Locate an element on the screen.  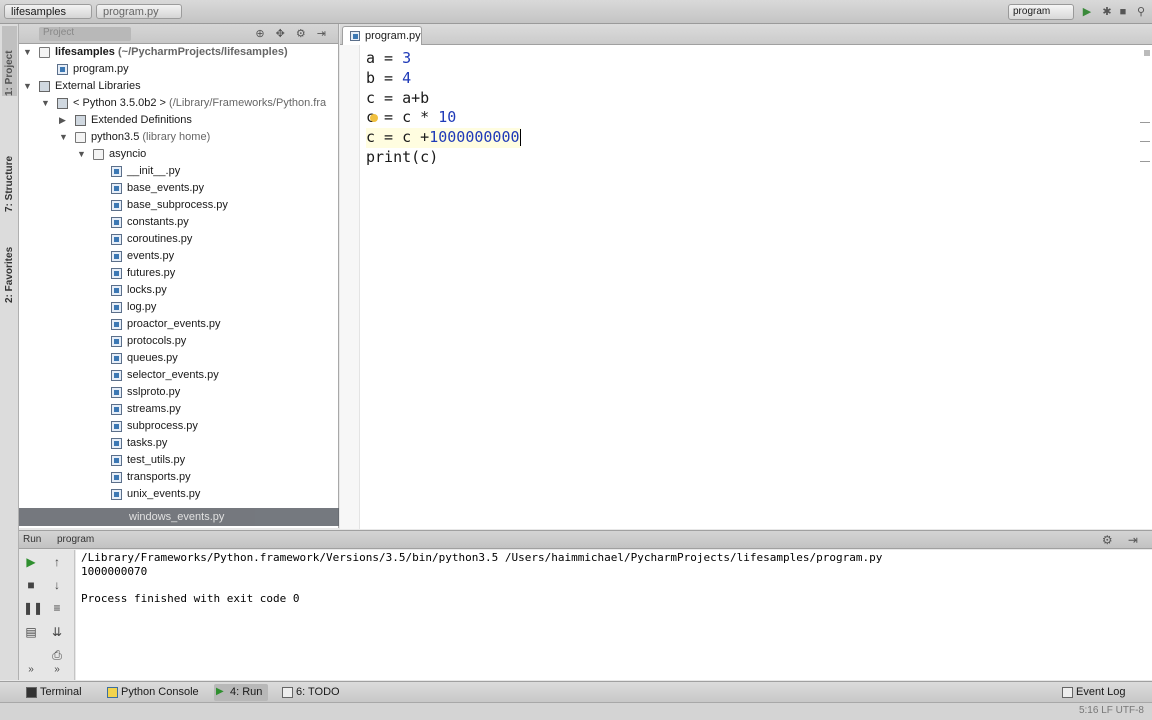
run-configuration-select: program is located at coordinates (1041, 12).